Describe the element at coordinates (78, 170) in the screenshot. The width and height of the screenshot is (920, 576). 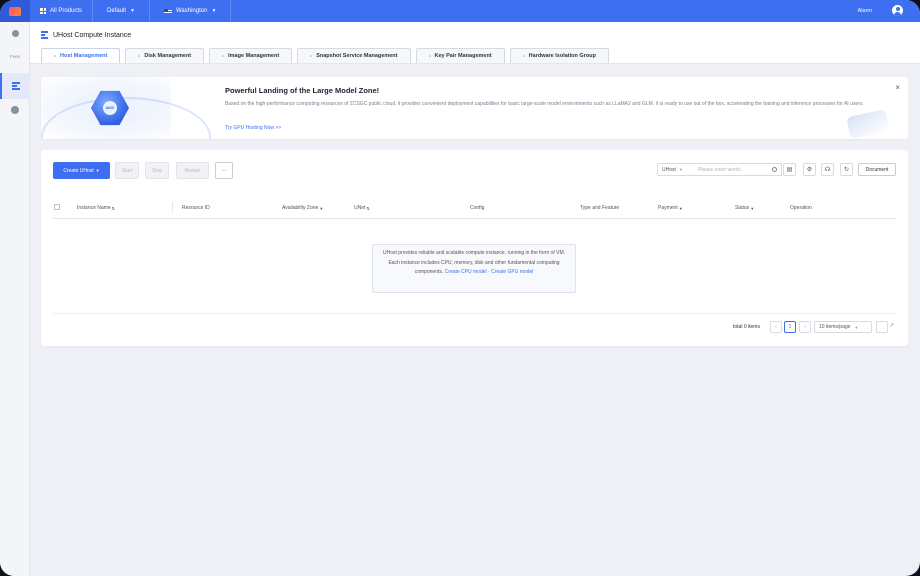
I see `create-uhost-label: Create UHost` at that location.